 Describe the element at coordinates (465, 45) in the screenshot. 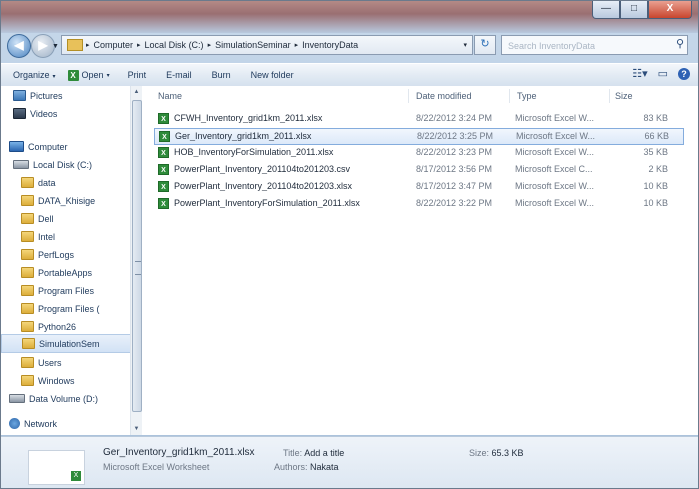

I see `address-dropdown-chevron-down-icon: ▾` at that location.